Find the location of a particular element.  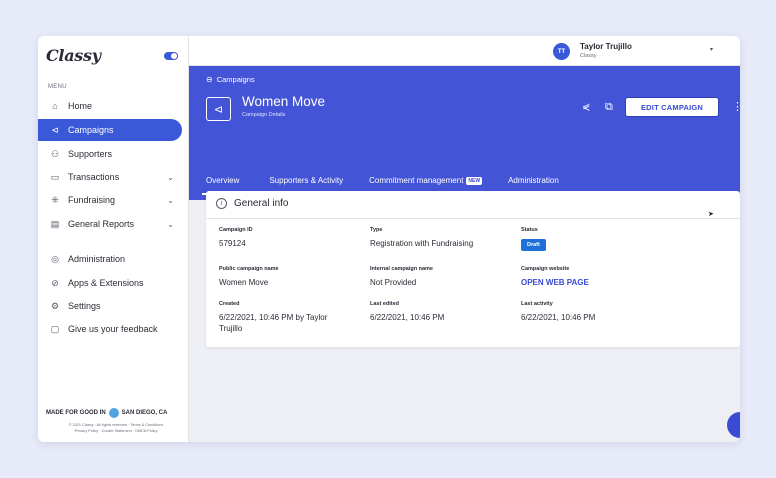

gear-icon: ⚙ is located at coordinates (55, 305).